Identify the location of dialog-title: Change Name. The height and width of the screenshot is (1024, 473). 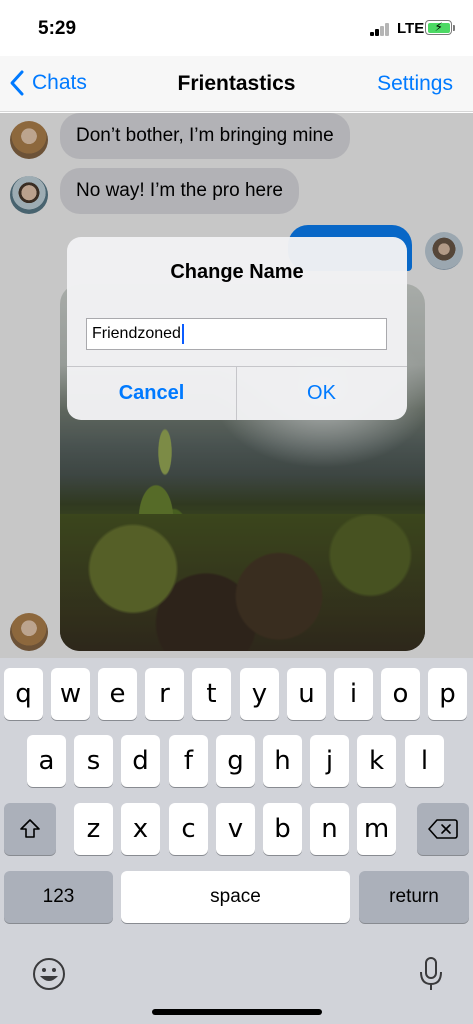
(237, 272).